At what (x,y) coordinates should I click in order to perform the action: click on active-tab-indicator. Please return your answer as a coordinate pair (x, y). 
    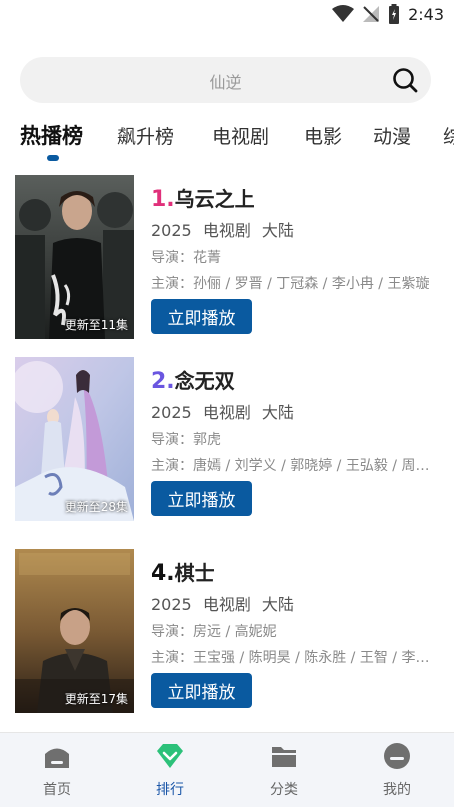
    Looking at the image, I should click on (53, 158).